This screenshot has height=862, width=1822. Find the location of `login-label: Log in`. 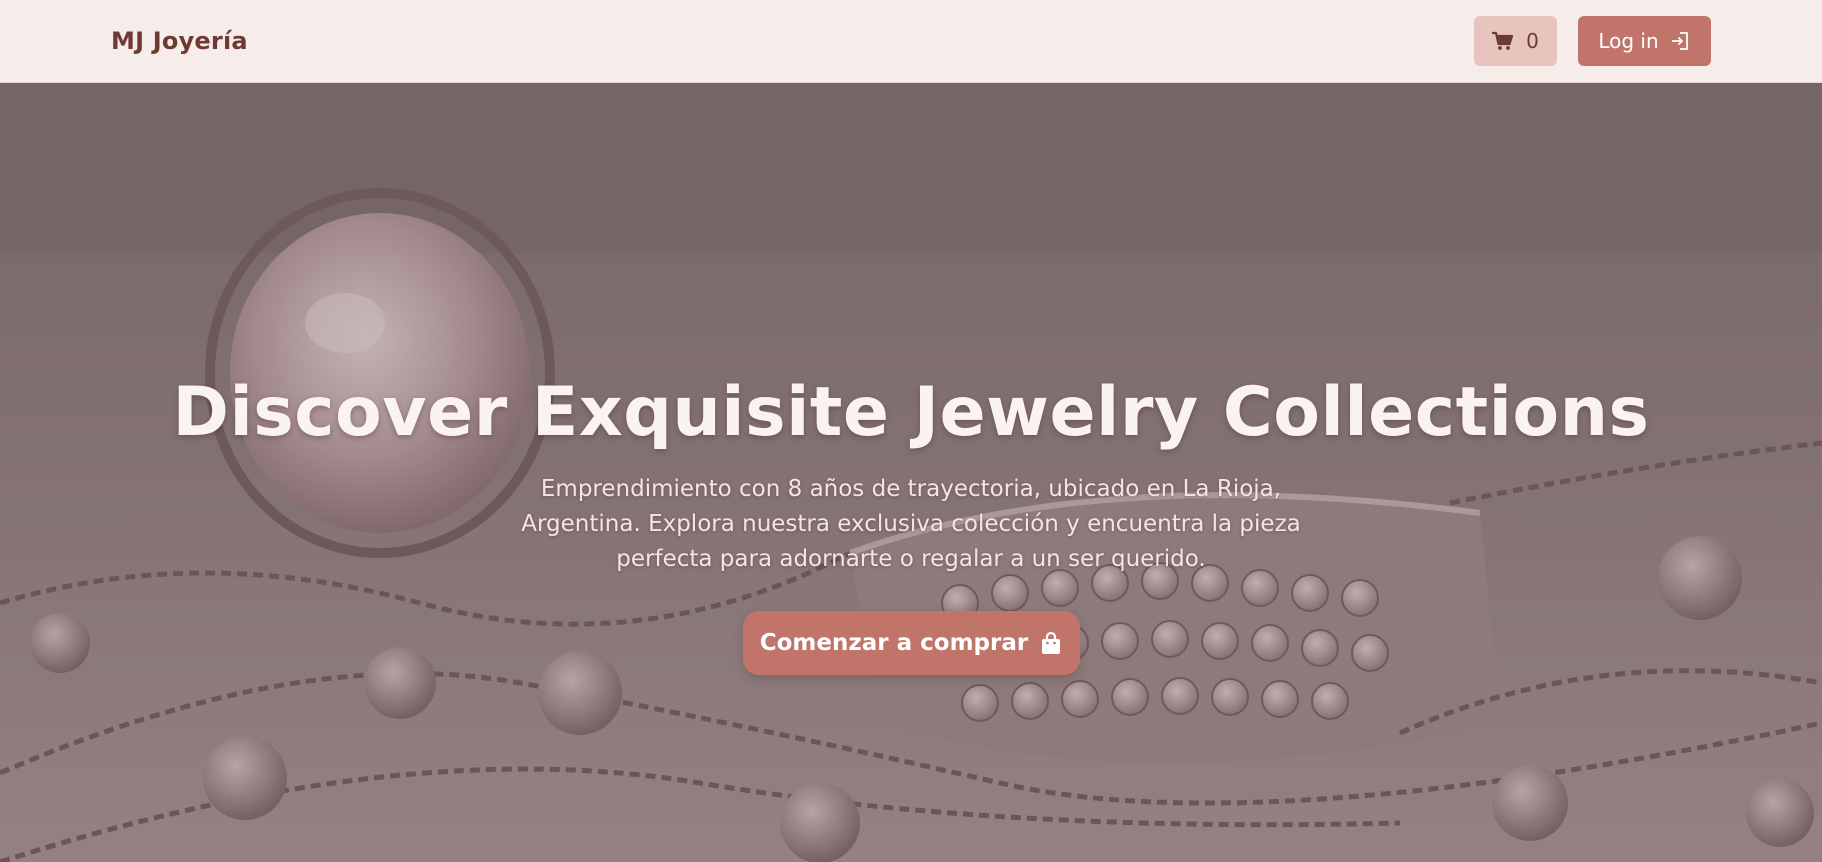

login-label: Log in is located at coordinates (1628, 41).